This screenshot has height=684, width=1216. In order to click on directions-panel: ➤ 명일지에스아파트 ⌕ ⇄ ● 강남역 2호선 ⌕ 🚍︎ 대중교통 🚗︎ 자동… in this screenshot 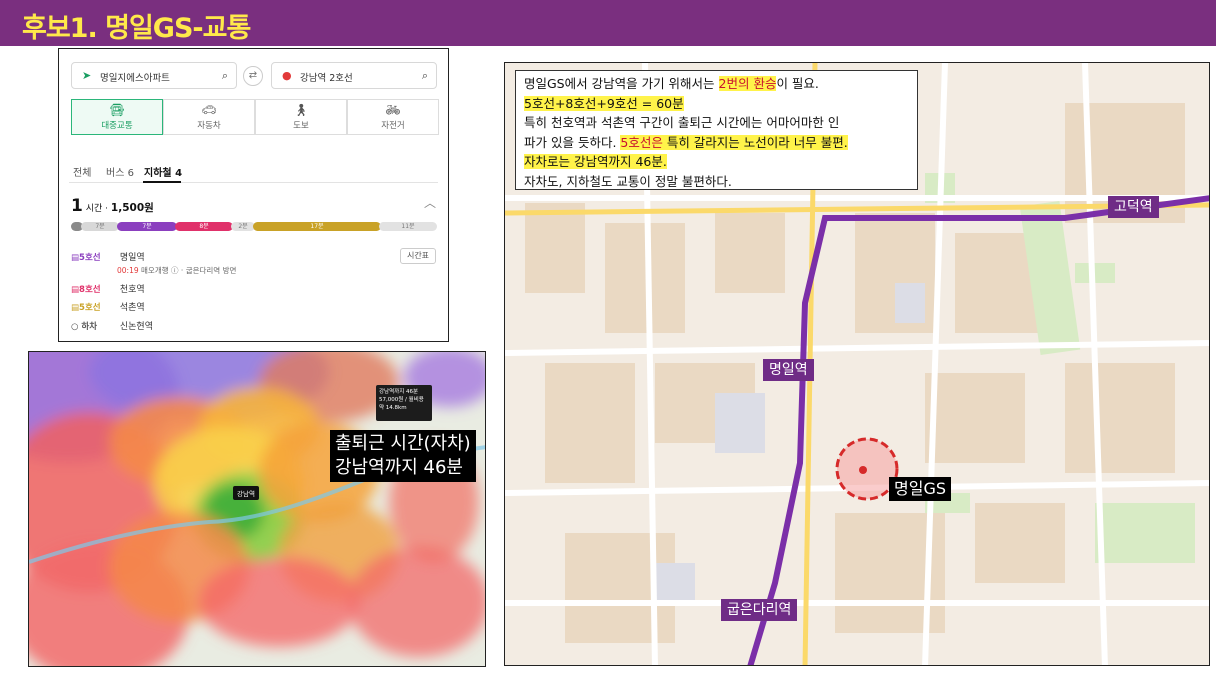, I will do `click(253, 195)`.